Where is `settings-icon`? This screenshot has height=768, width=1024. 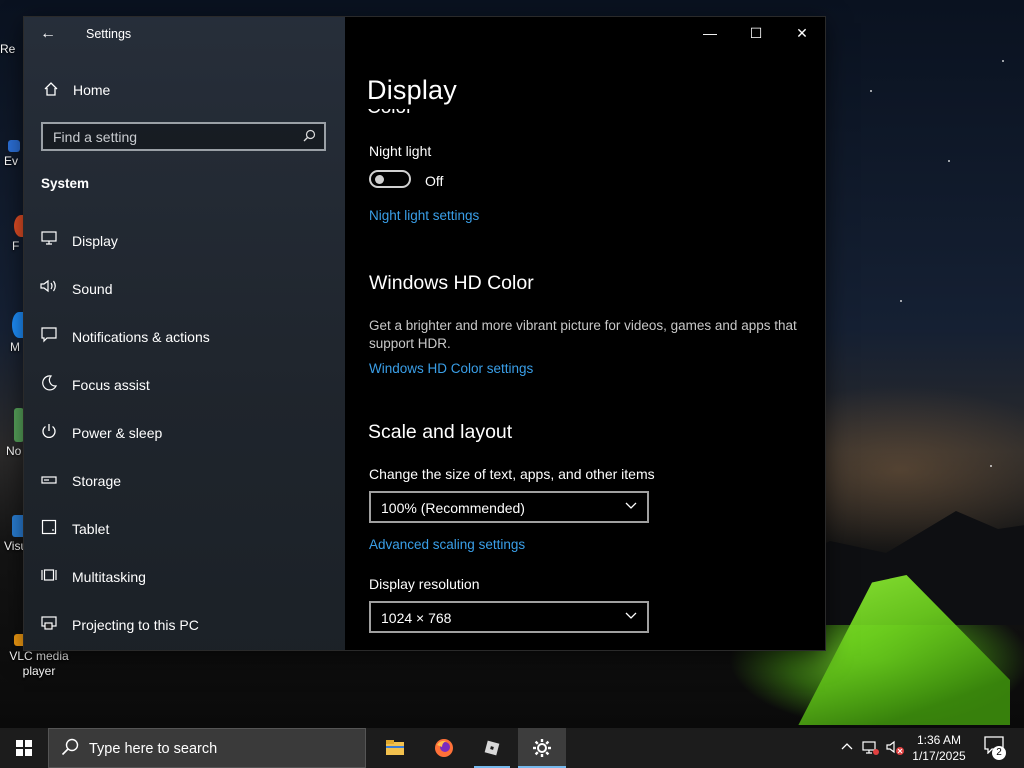
settings-icon is located at coordinates (542, 748).